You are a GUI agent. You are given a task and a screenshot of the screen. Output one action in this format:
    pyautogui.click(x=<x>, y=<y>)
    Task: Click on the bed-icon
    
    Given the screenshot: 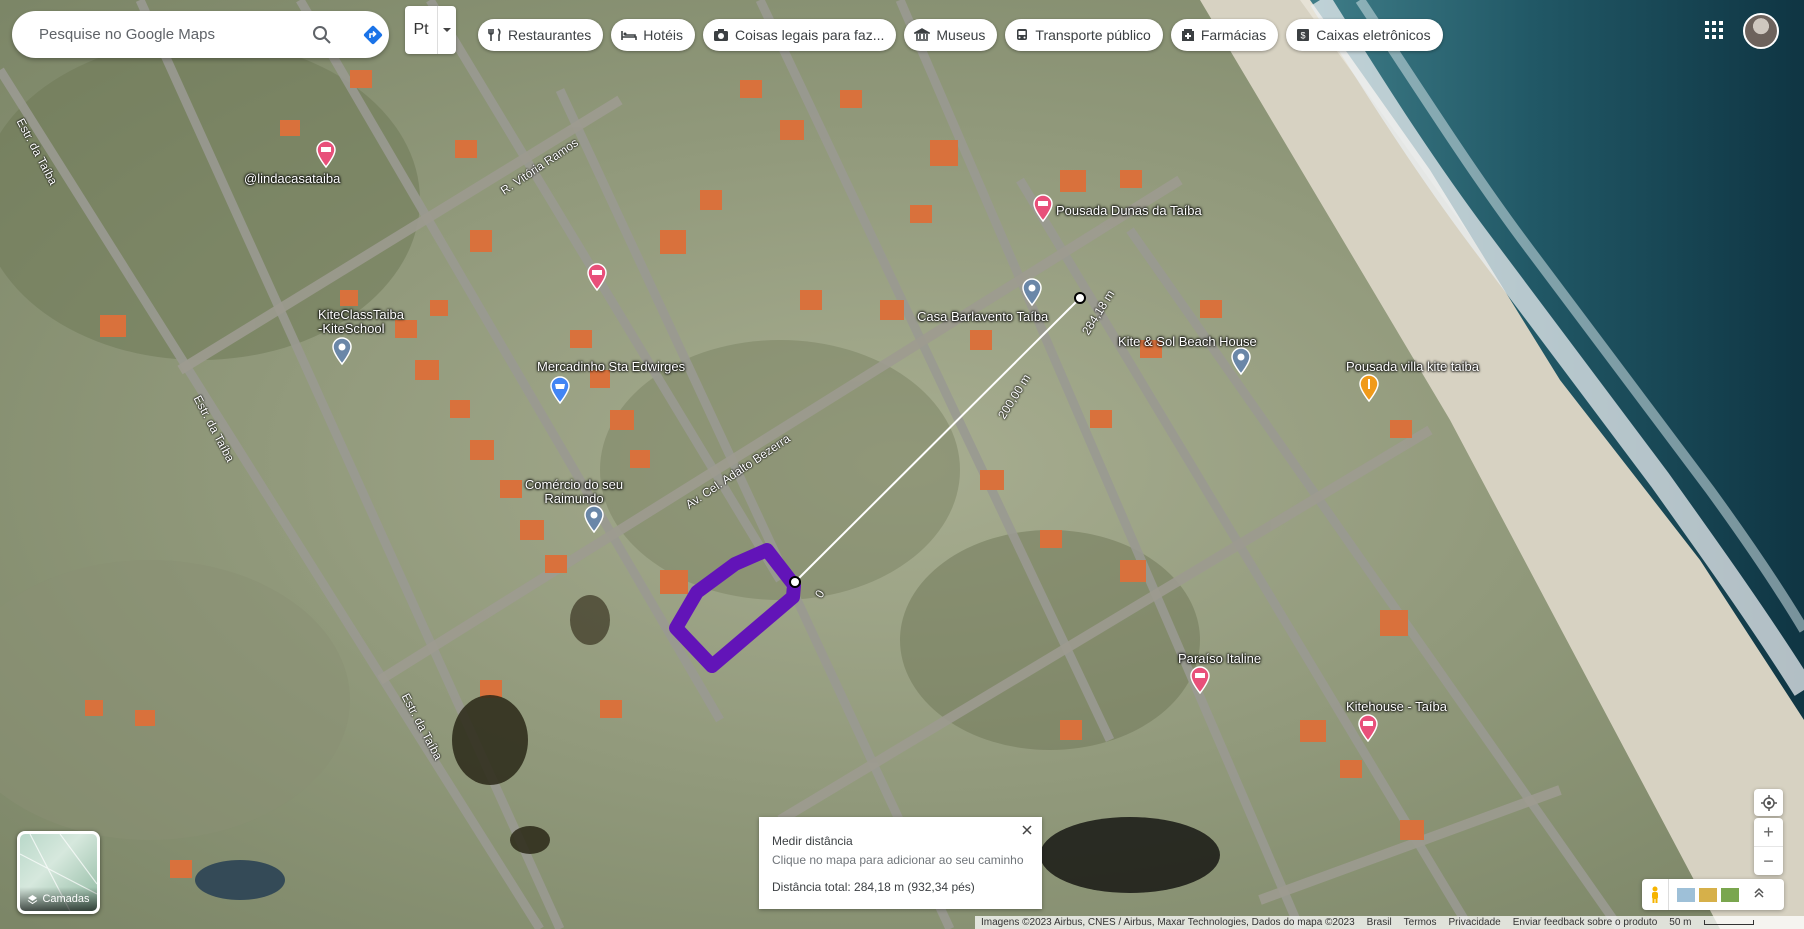 What is the action you would take?
    pyautogui.click(x=629, y=35)
    